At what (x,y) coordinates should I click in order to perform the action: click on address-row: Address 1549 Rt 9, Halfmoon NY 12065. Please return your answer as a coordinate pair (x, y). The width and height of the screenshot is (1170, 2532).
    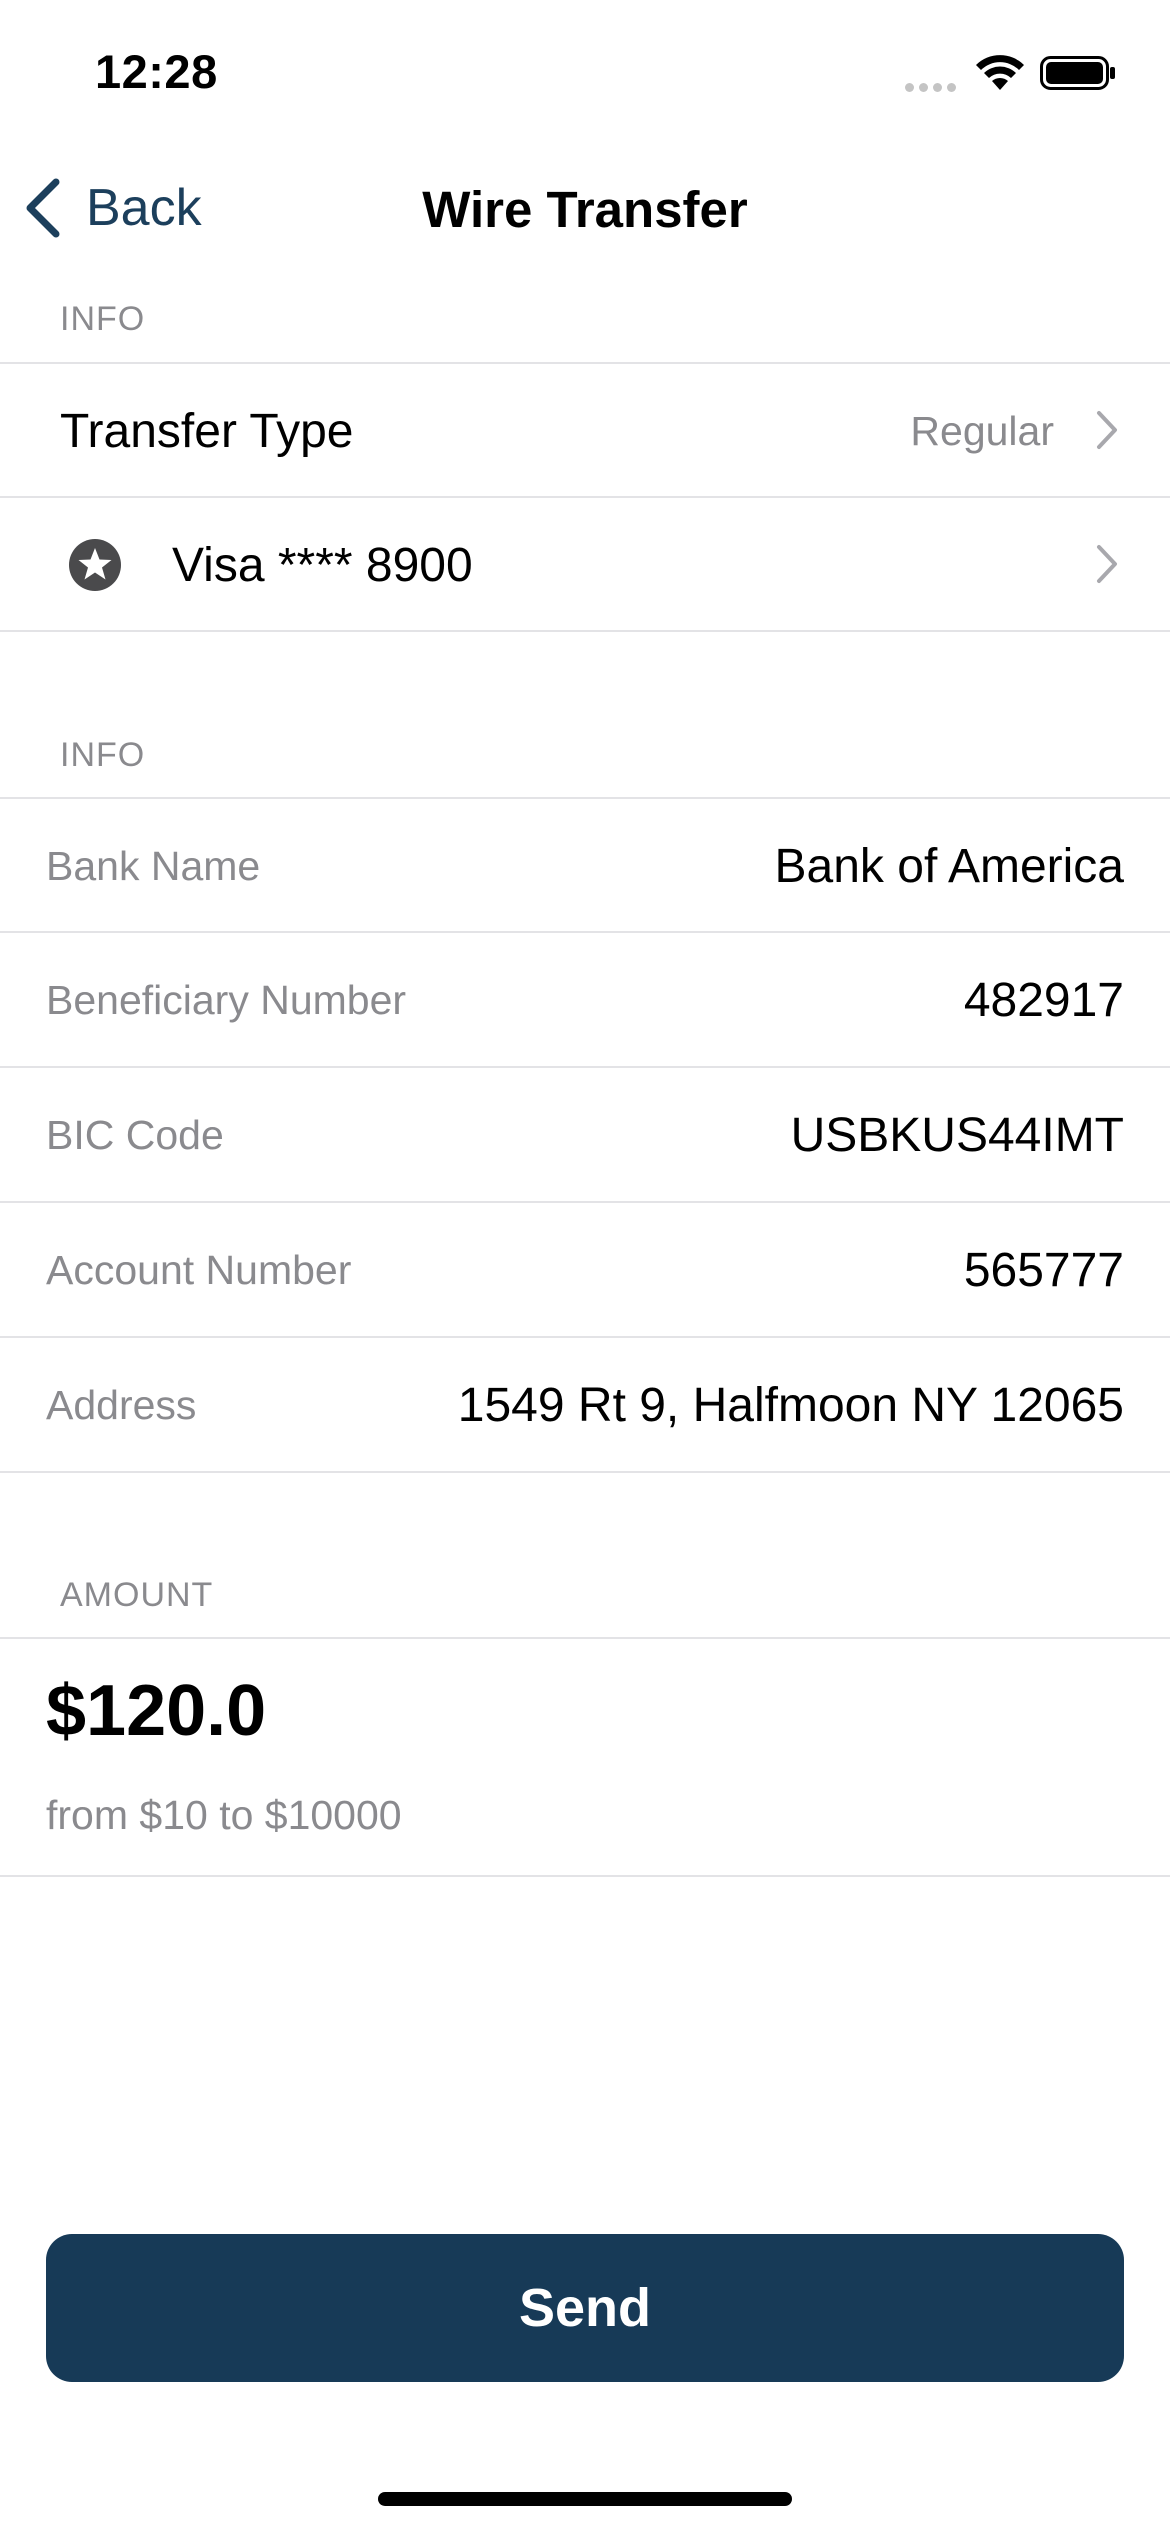
    Looking at the image, I should click on (585, 1405).